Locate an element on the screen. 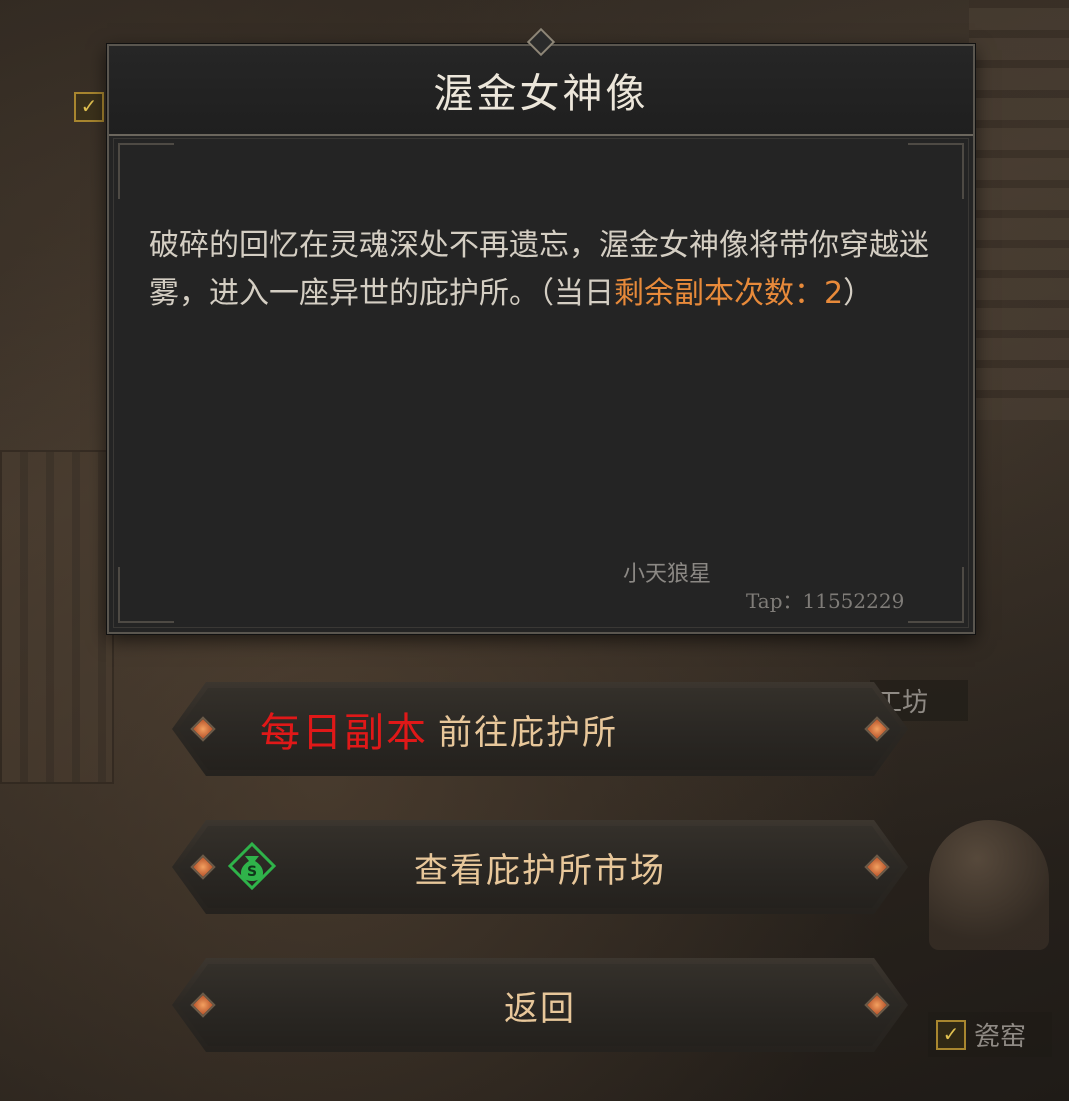 Image resolution: width=1069 pixels, height=1101 pixels. dialog-title: 渥金女神像 is located at coordinates (541, 94).